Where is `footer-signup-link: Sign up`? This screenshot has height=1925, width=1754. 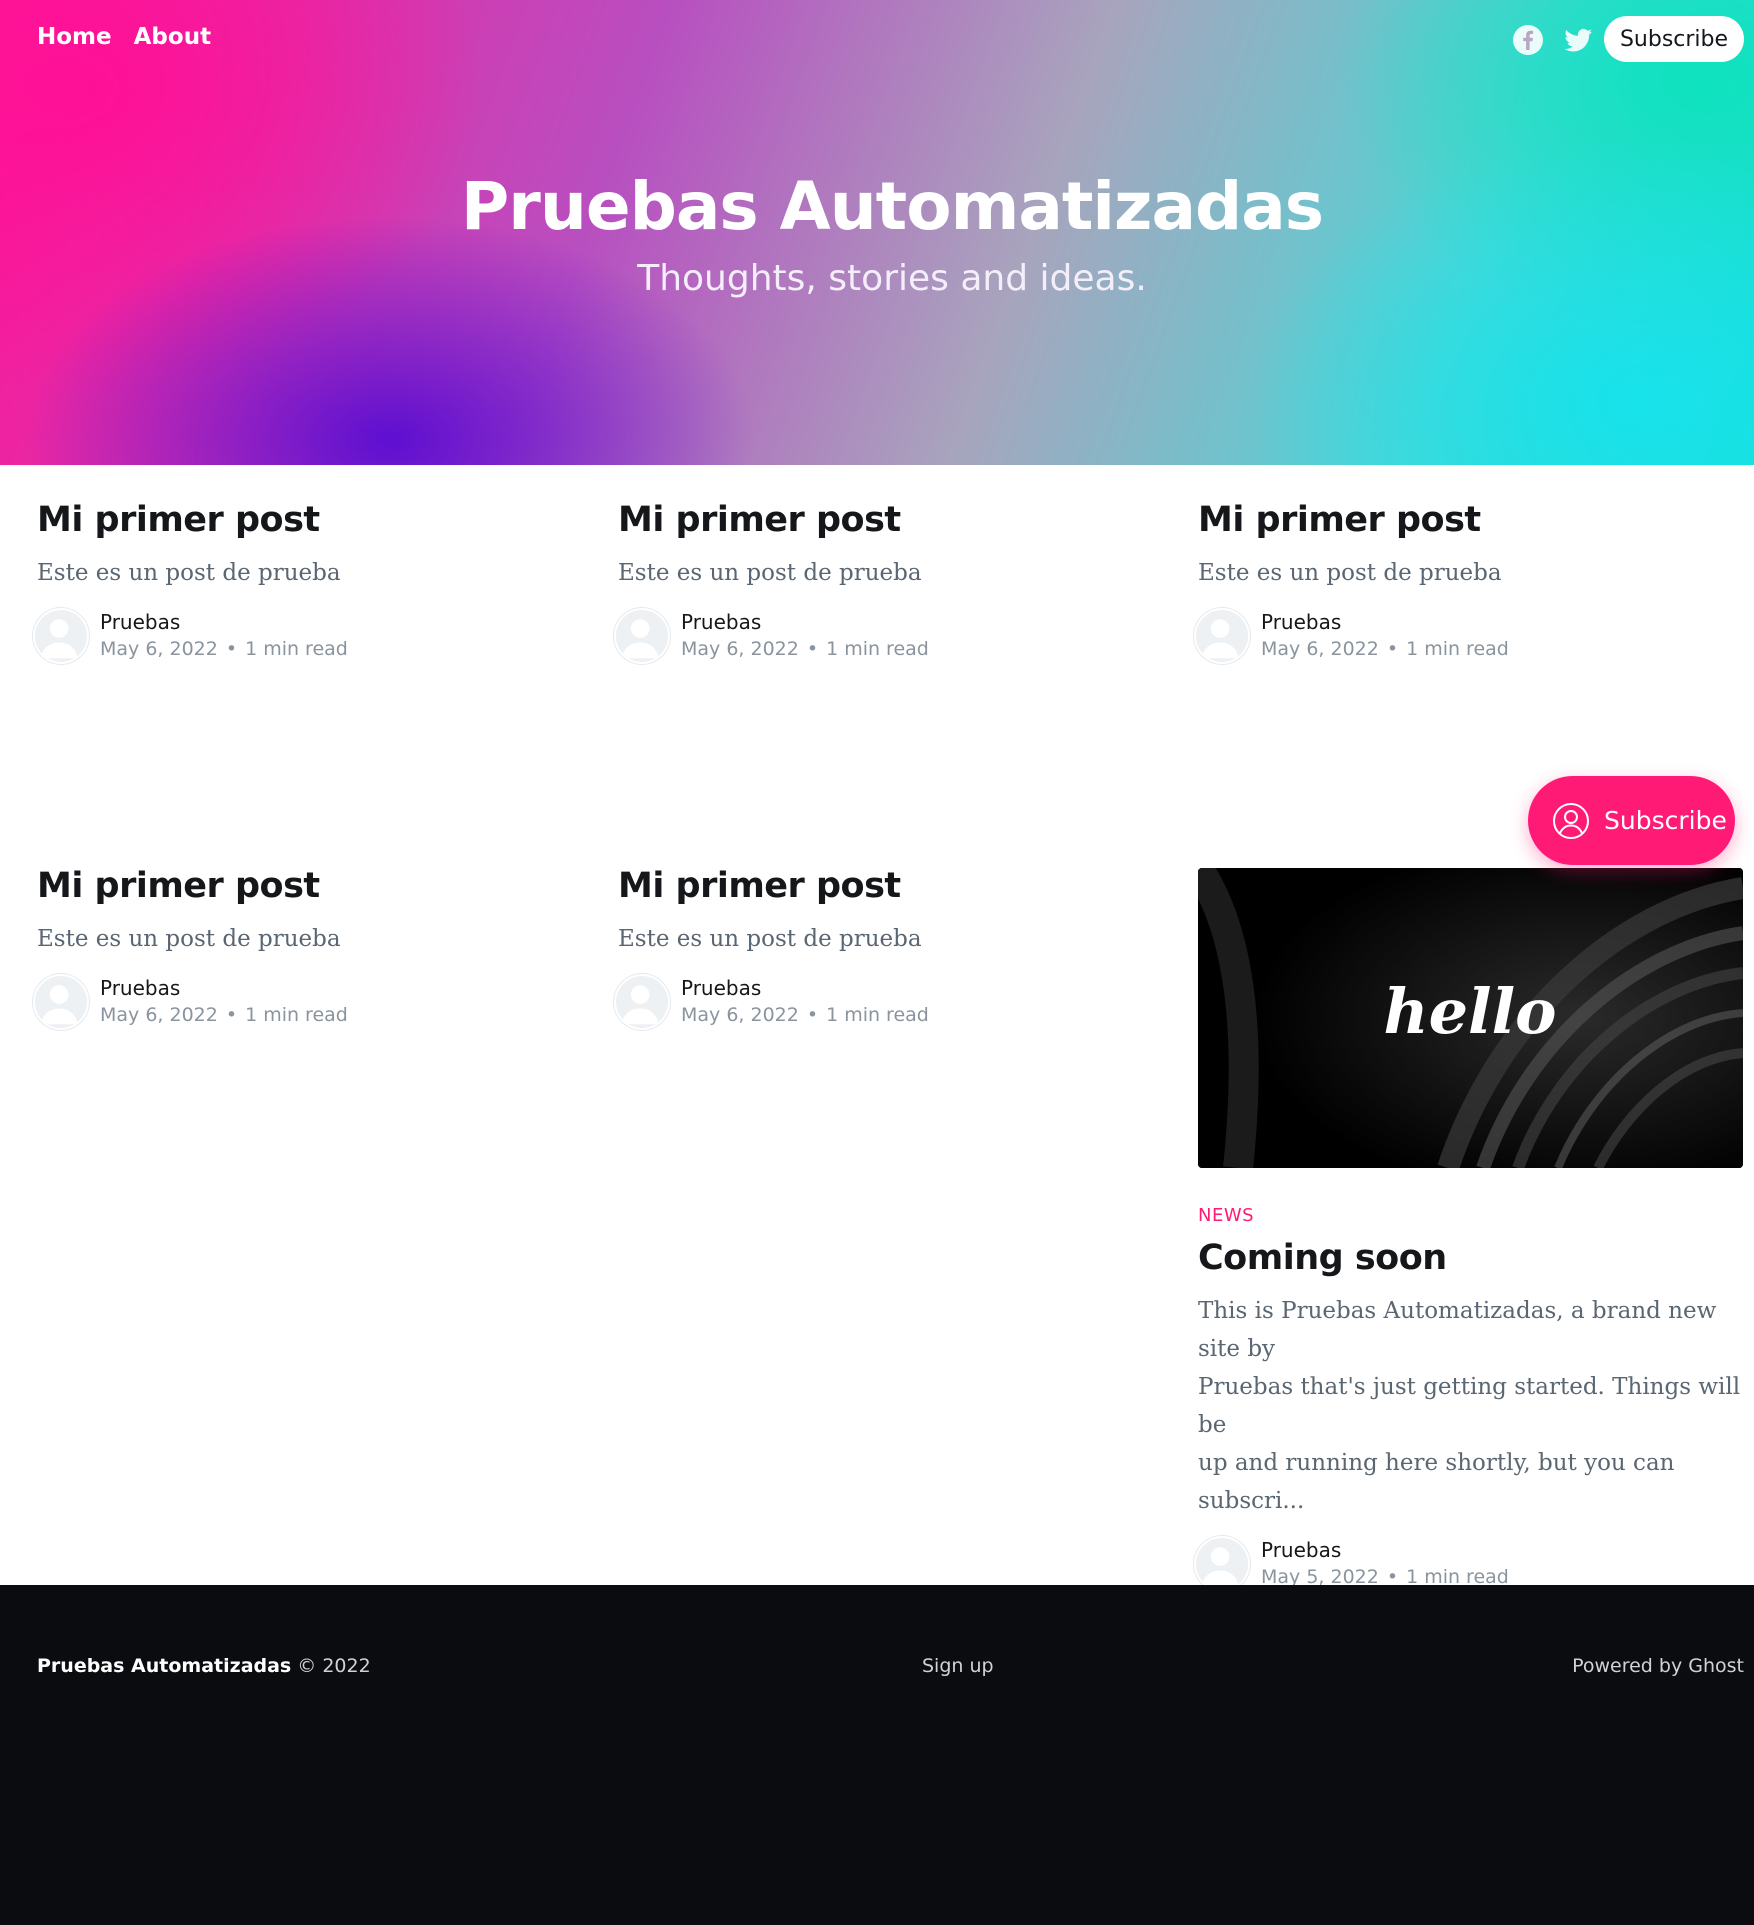
footer-signup-link: Sign up is located at coordinates (958, 1666).